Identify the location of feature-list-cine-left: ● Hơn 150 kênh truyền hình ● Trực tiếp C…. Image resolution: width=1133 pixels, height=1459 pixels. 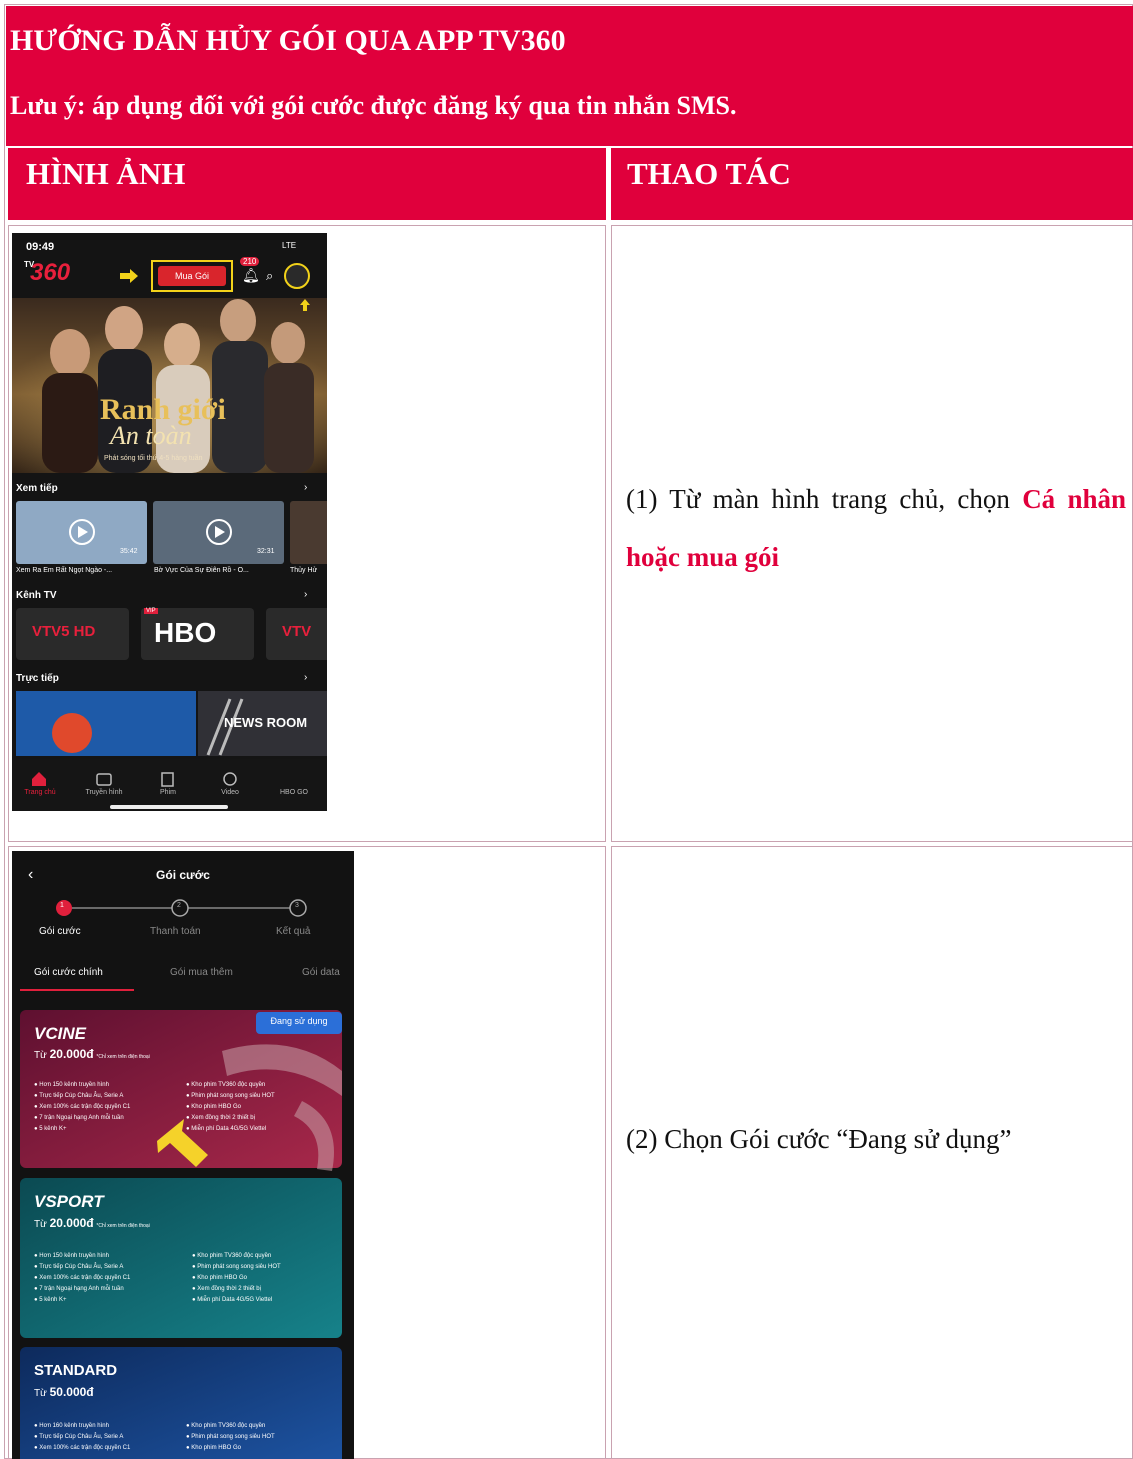
(82, 1107).